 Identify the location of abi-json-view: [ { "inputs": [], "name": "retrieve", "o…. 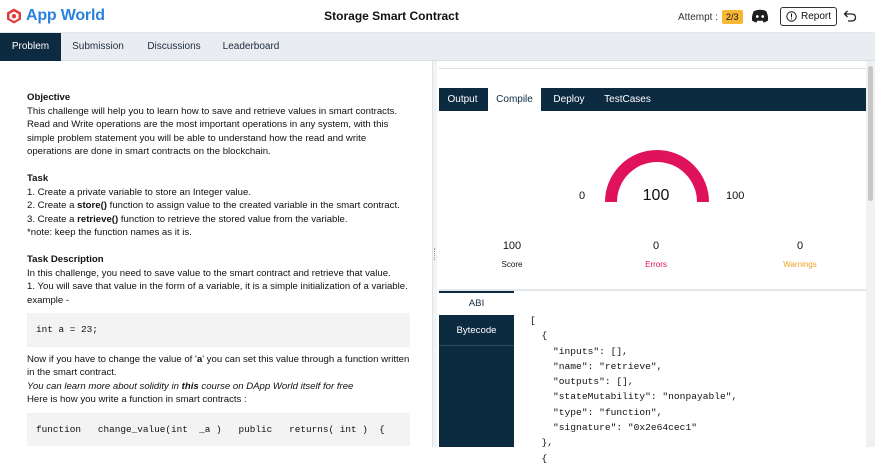
(633, 389).